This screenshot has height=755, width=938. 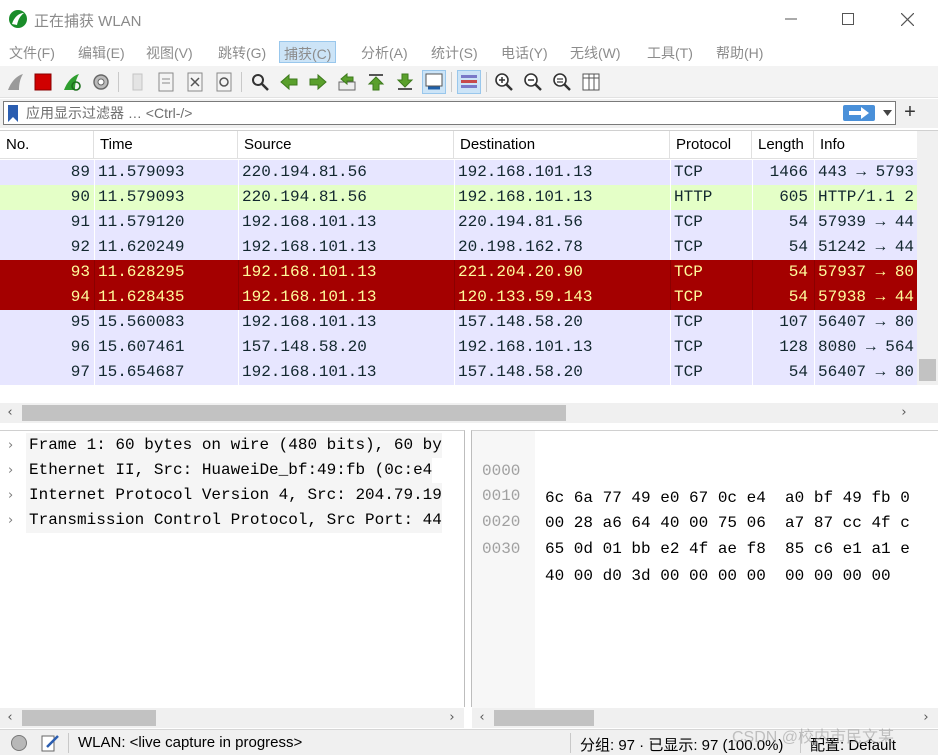 I want to click on menu-file: 文件(F), so click(x=32, y=52).